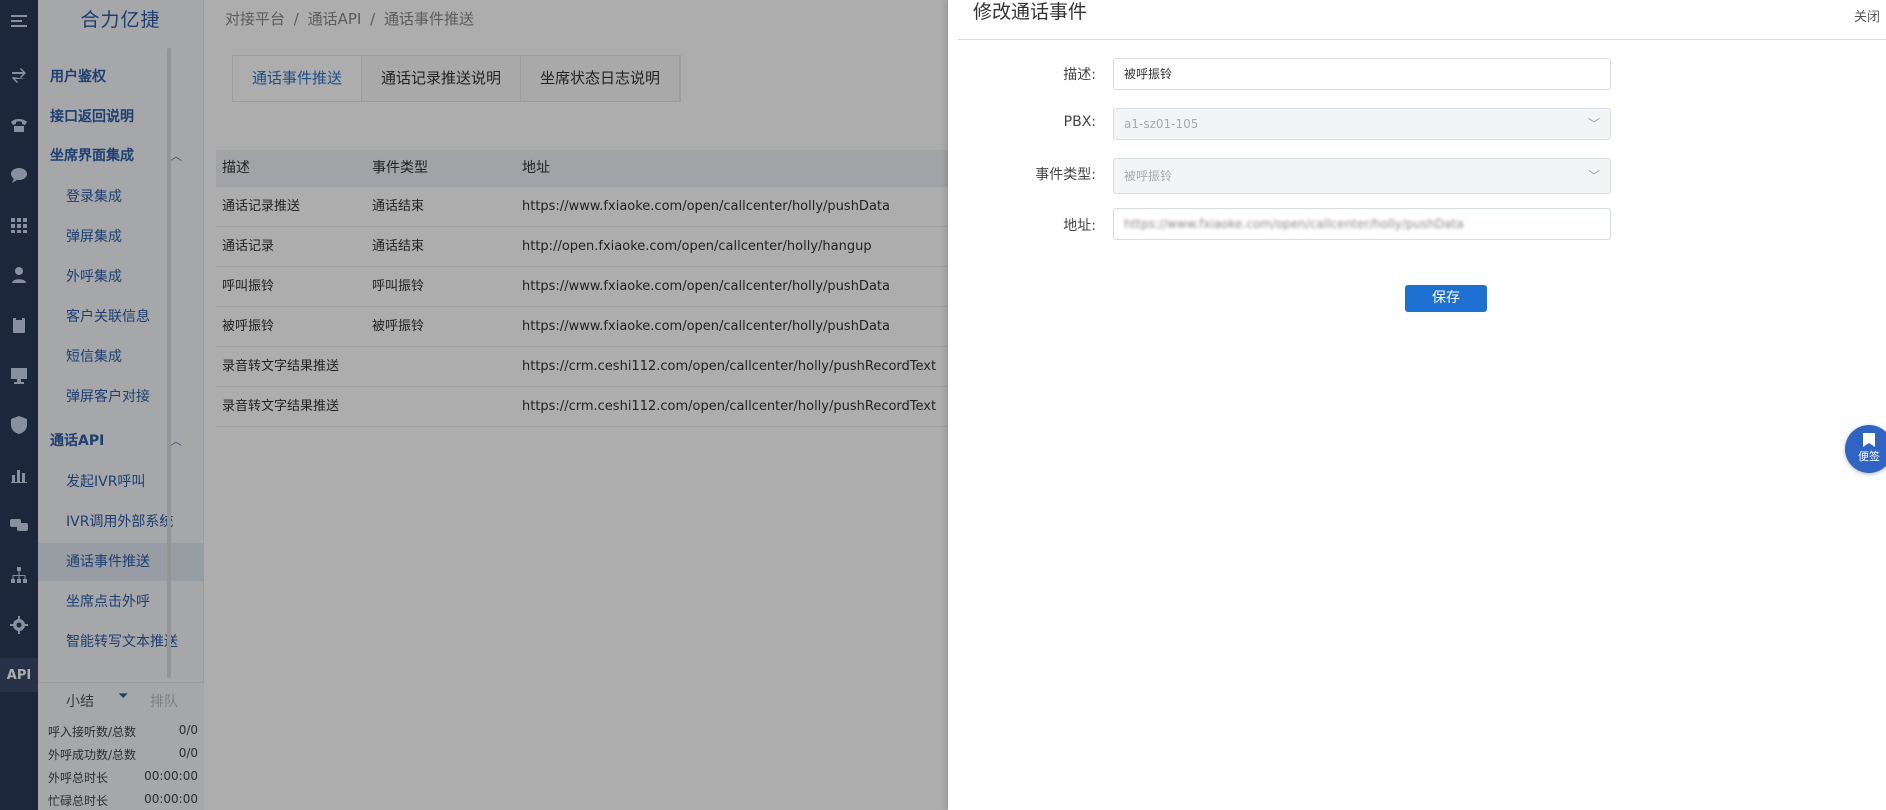  I want to click on drawer-title: 修改通话事件, so click(1030, 12).